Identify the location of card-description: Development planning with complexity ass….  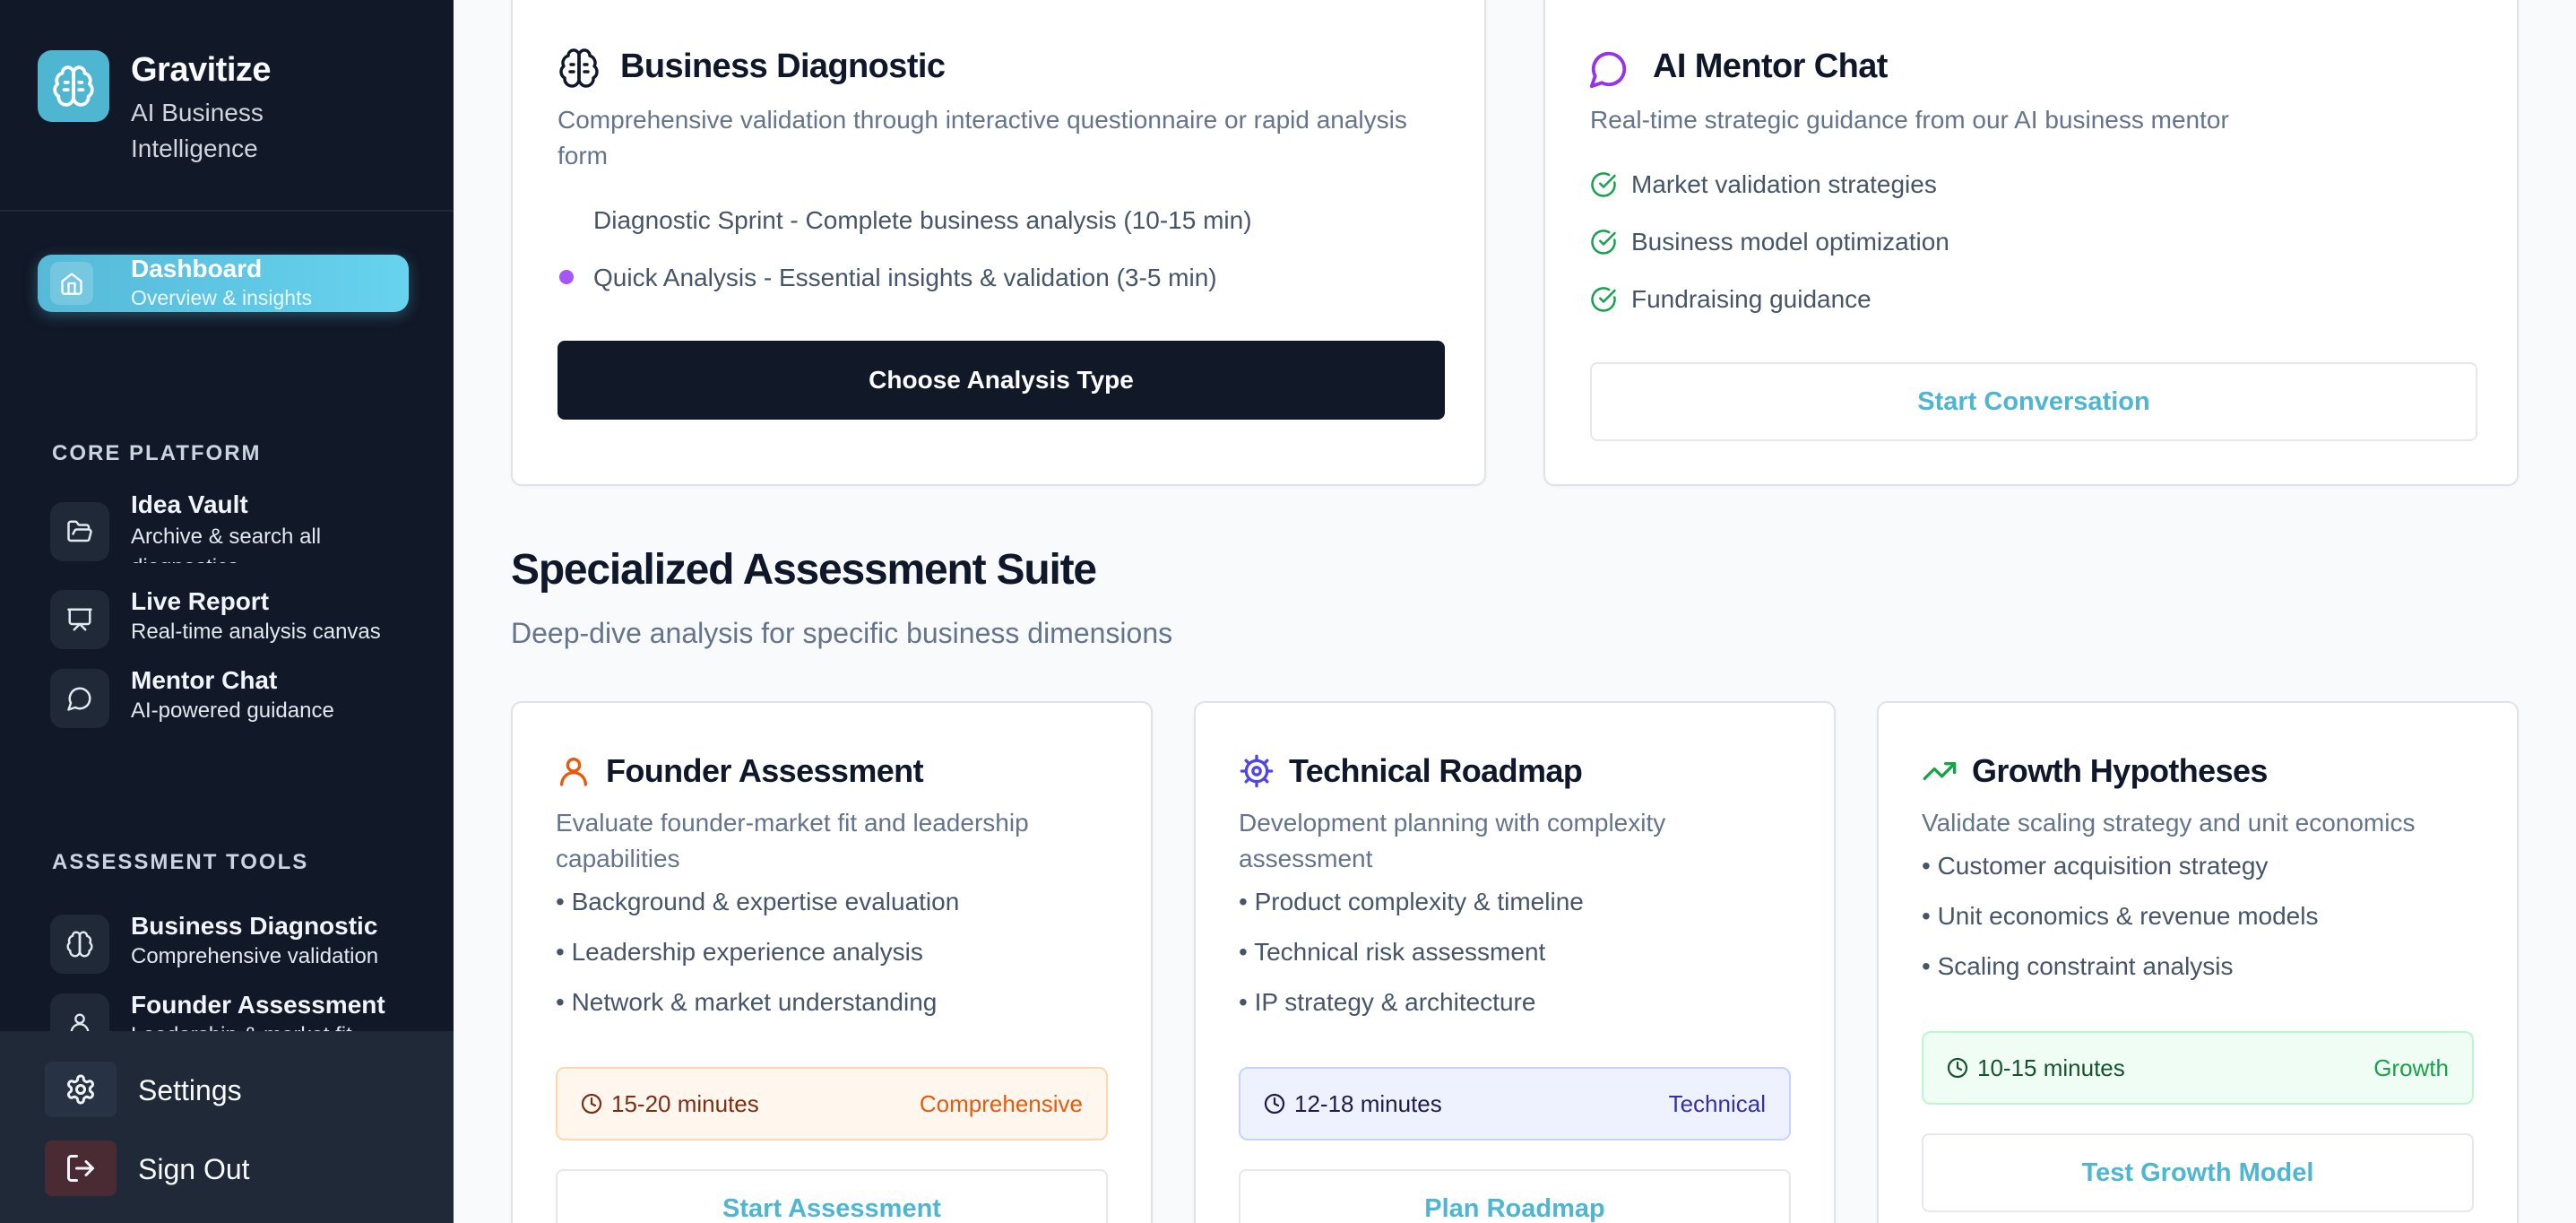
(1452, 840).